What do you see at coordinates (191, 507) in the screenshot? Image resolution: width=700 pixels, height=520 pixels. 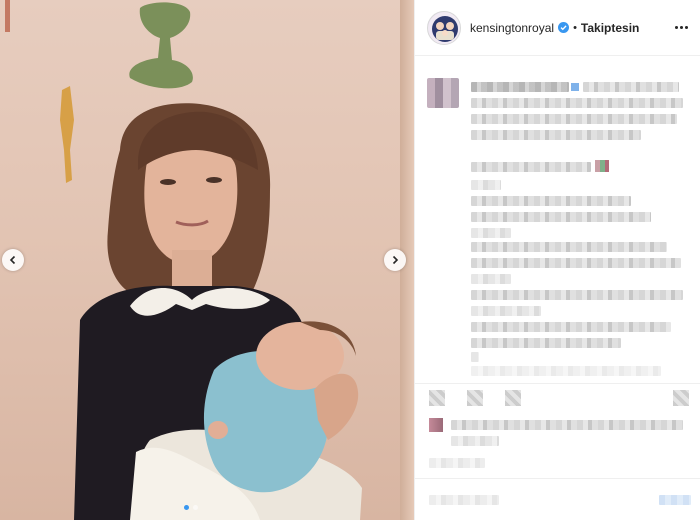 I see `carousel-indicator` at bounding box center [191, 507].